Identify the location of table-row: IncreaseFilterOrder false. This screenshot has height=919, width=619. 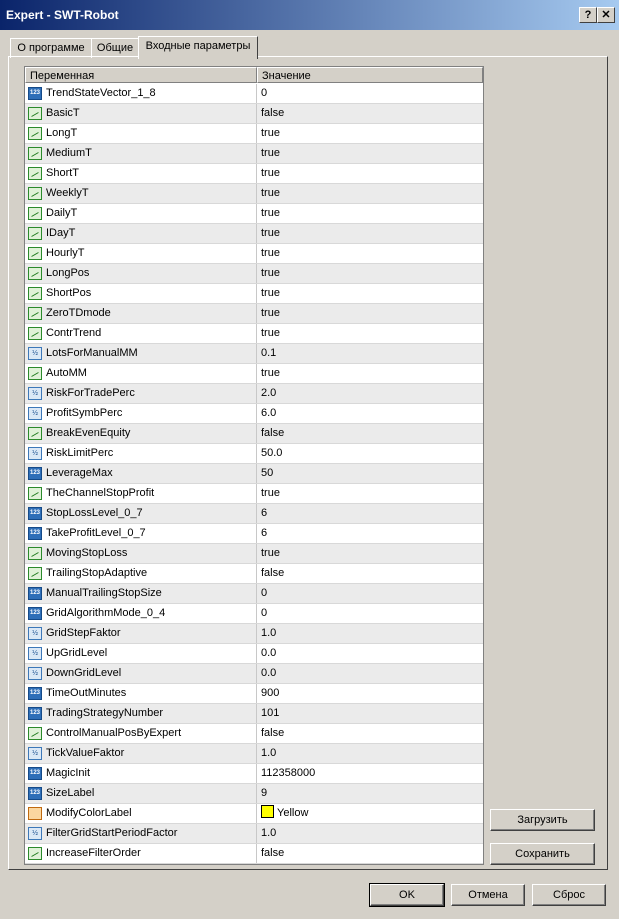
(254, 854).